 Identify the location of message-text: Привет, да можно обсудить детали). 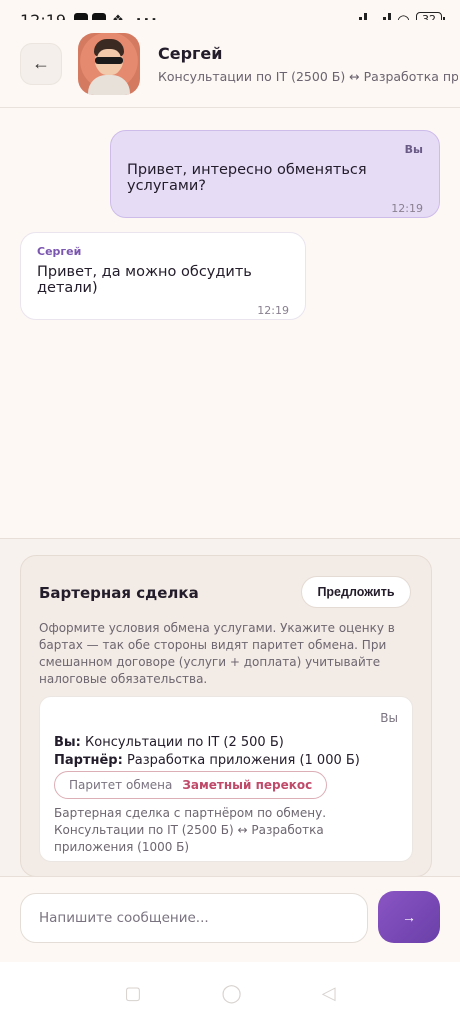
(144, 280).